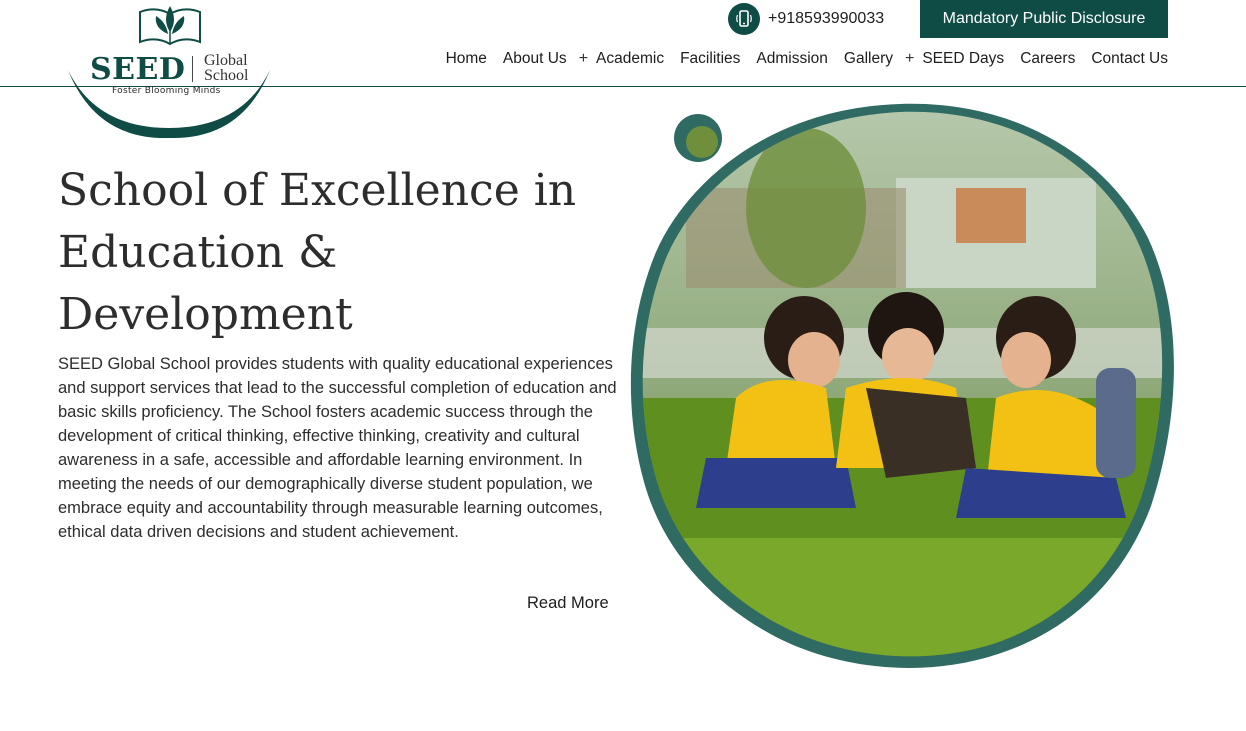 This screenshot has width=1246, height=731. I want to click on nav-contact: Contact Us, so click(1125, 59).